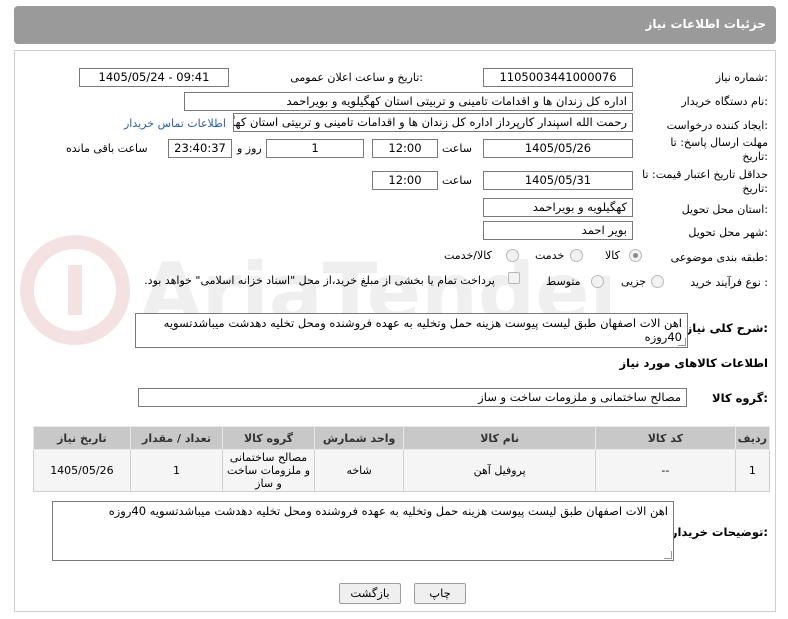 Image resolution: width=788 pixels, height=619 pixels. What do you see at coordinates (635, 255) in the screenshot?
I see `category-radio-goods` at bounding box center [635, 255].